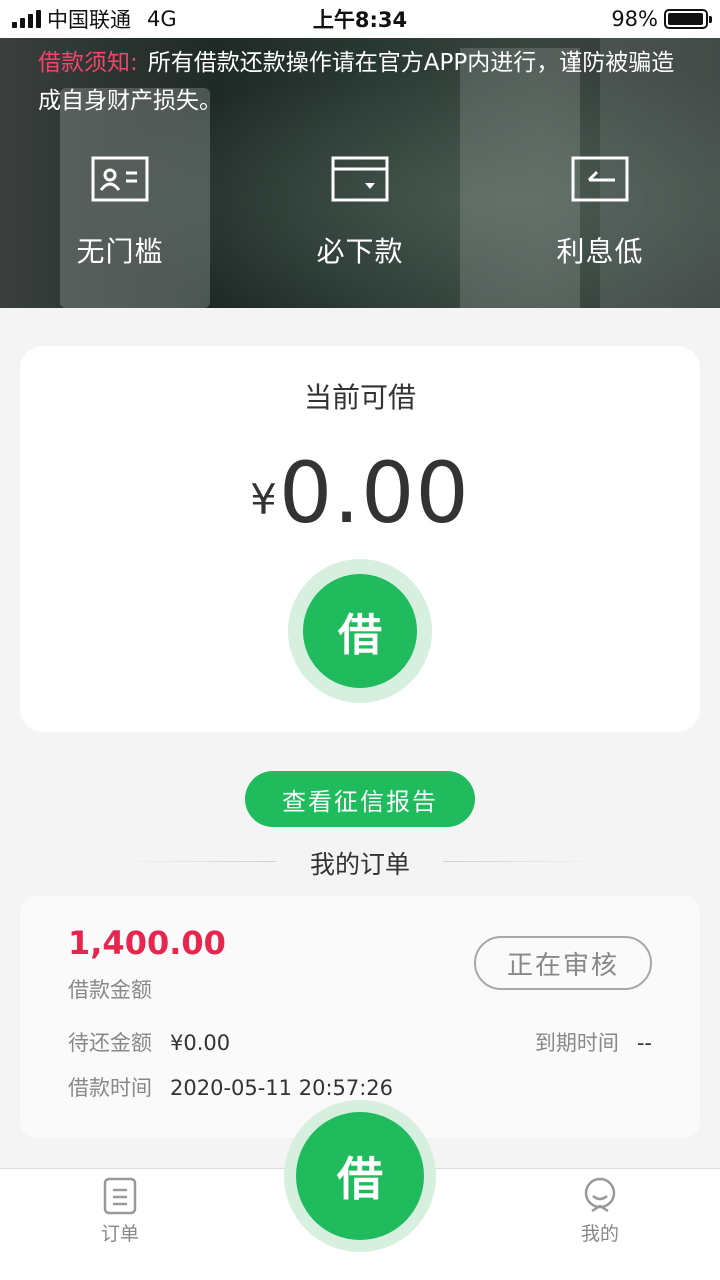  I want to click on loan-amount: 1,400.00, so click(147, 943).